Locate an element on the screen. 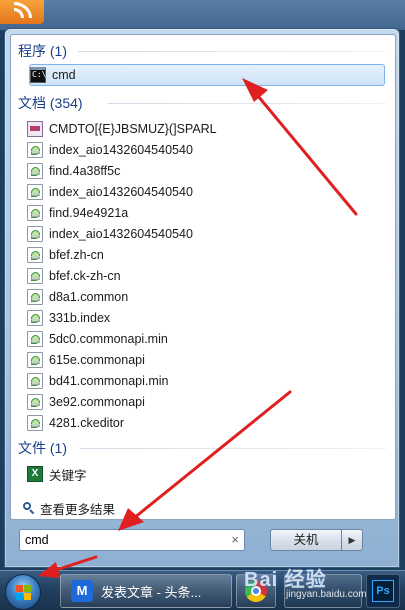 The height and width of the screenshot is (610, 405). windows-logo-icon is located at coordinates (24, 593).